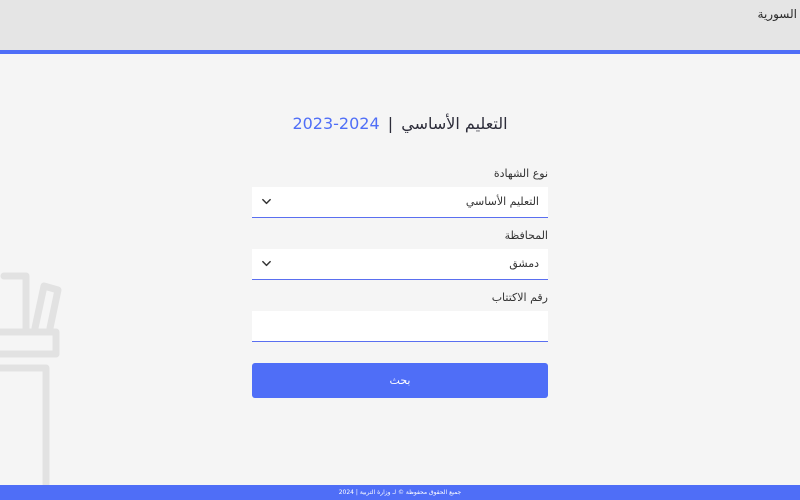 Image resolution: width=800 pixels, height=500 pixels. Describe the element at coordinates (31, 380) in the screenshot. I see `decorative-desk-icon` at that location.